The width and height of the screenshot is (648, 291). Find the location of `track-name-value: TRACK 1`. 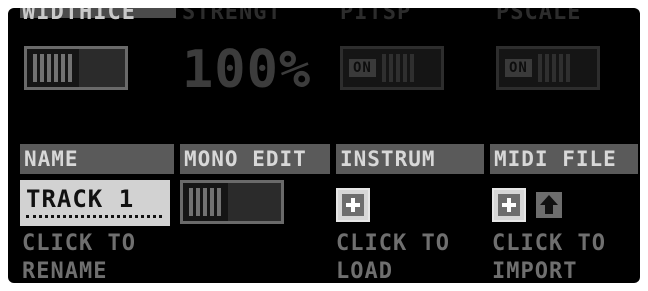

track-name-value: TRACK 1 is located at coordinates (80, 199).